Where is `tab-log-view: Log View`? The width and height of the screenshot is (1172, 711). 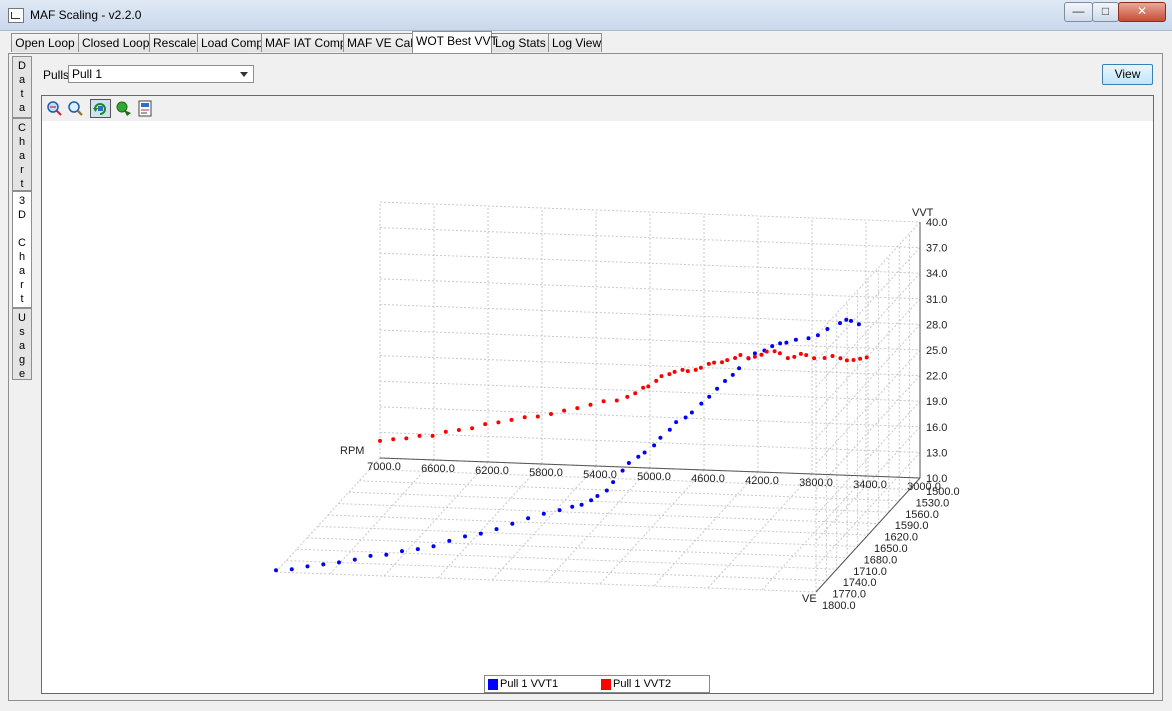
tab-log-view: Log View is located at coordinates (575, 42).